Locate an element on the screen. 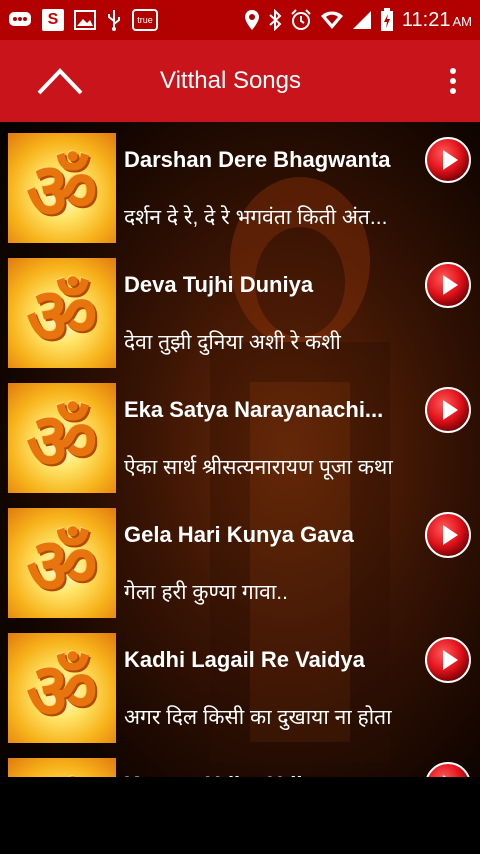 This screenshot has height=854, width=480. wifi-icon is located at coordinates (332, 20).